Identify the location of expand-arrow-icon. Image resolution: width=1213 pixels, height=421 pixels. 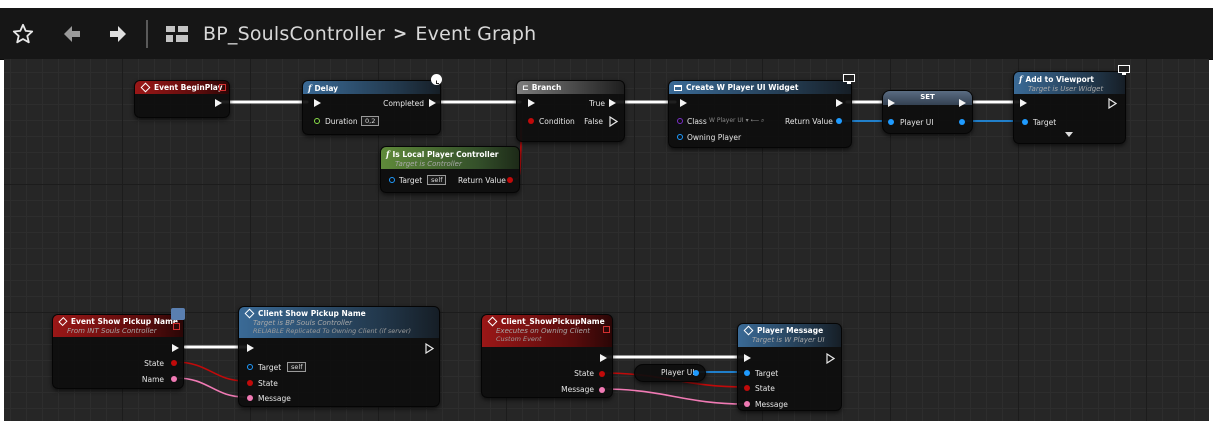
(1069, 135).